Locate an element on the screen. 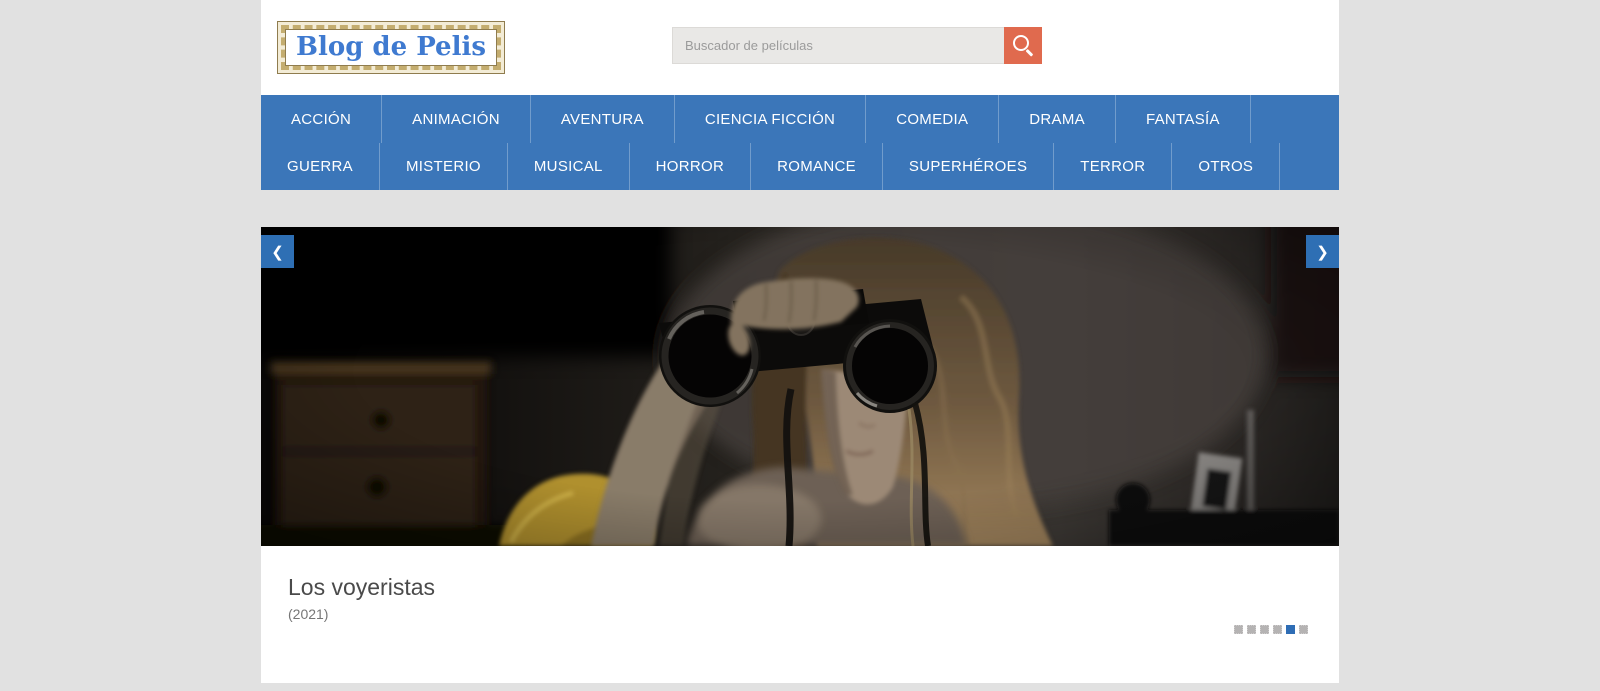 The width and height of the screenshot is (1600, 691). search-icon is located at coordinates (1021, 43).